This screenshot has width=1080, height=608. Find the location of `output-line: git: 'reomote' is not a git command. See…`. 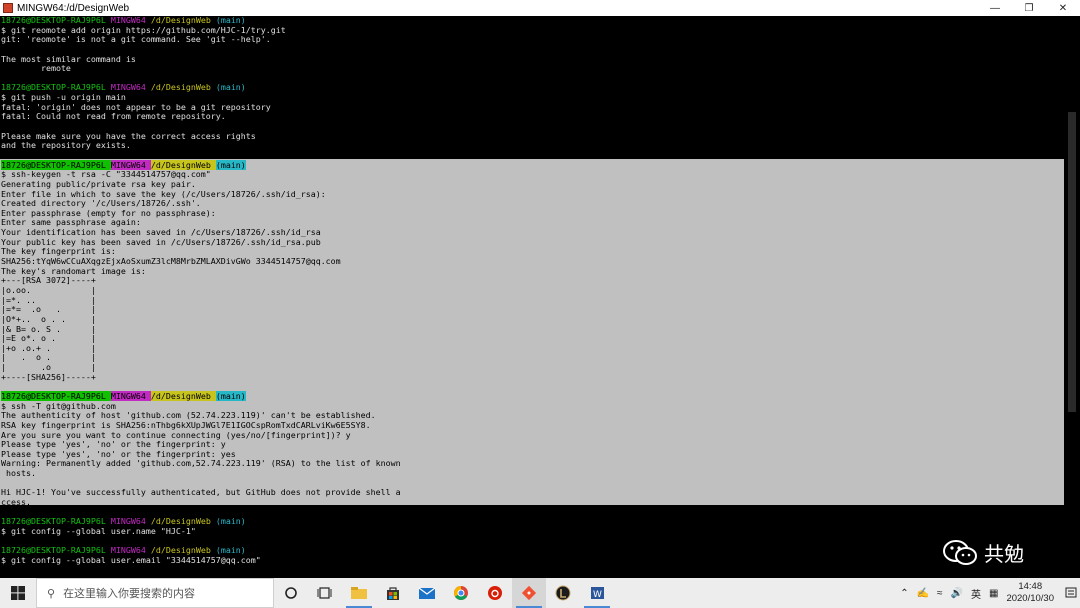

output-line: git: 'reomote' is not a git command. See… is located at coordinates (136, 39).